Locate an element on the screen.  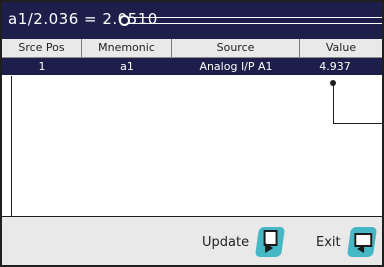
table-row: 1 a1 Analog I/P A1 4.937 is located at coordinates (192, 66).